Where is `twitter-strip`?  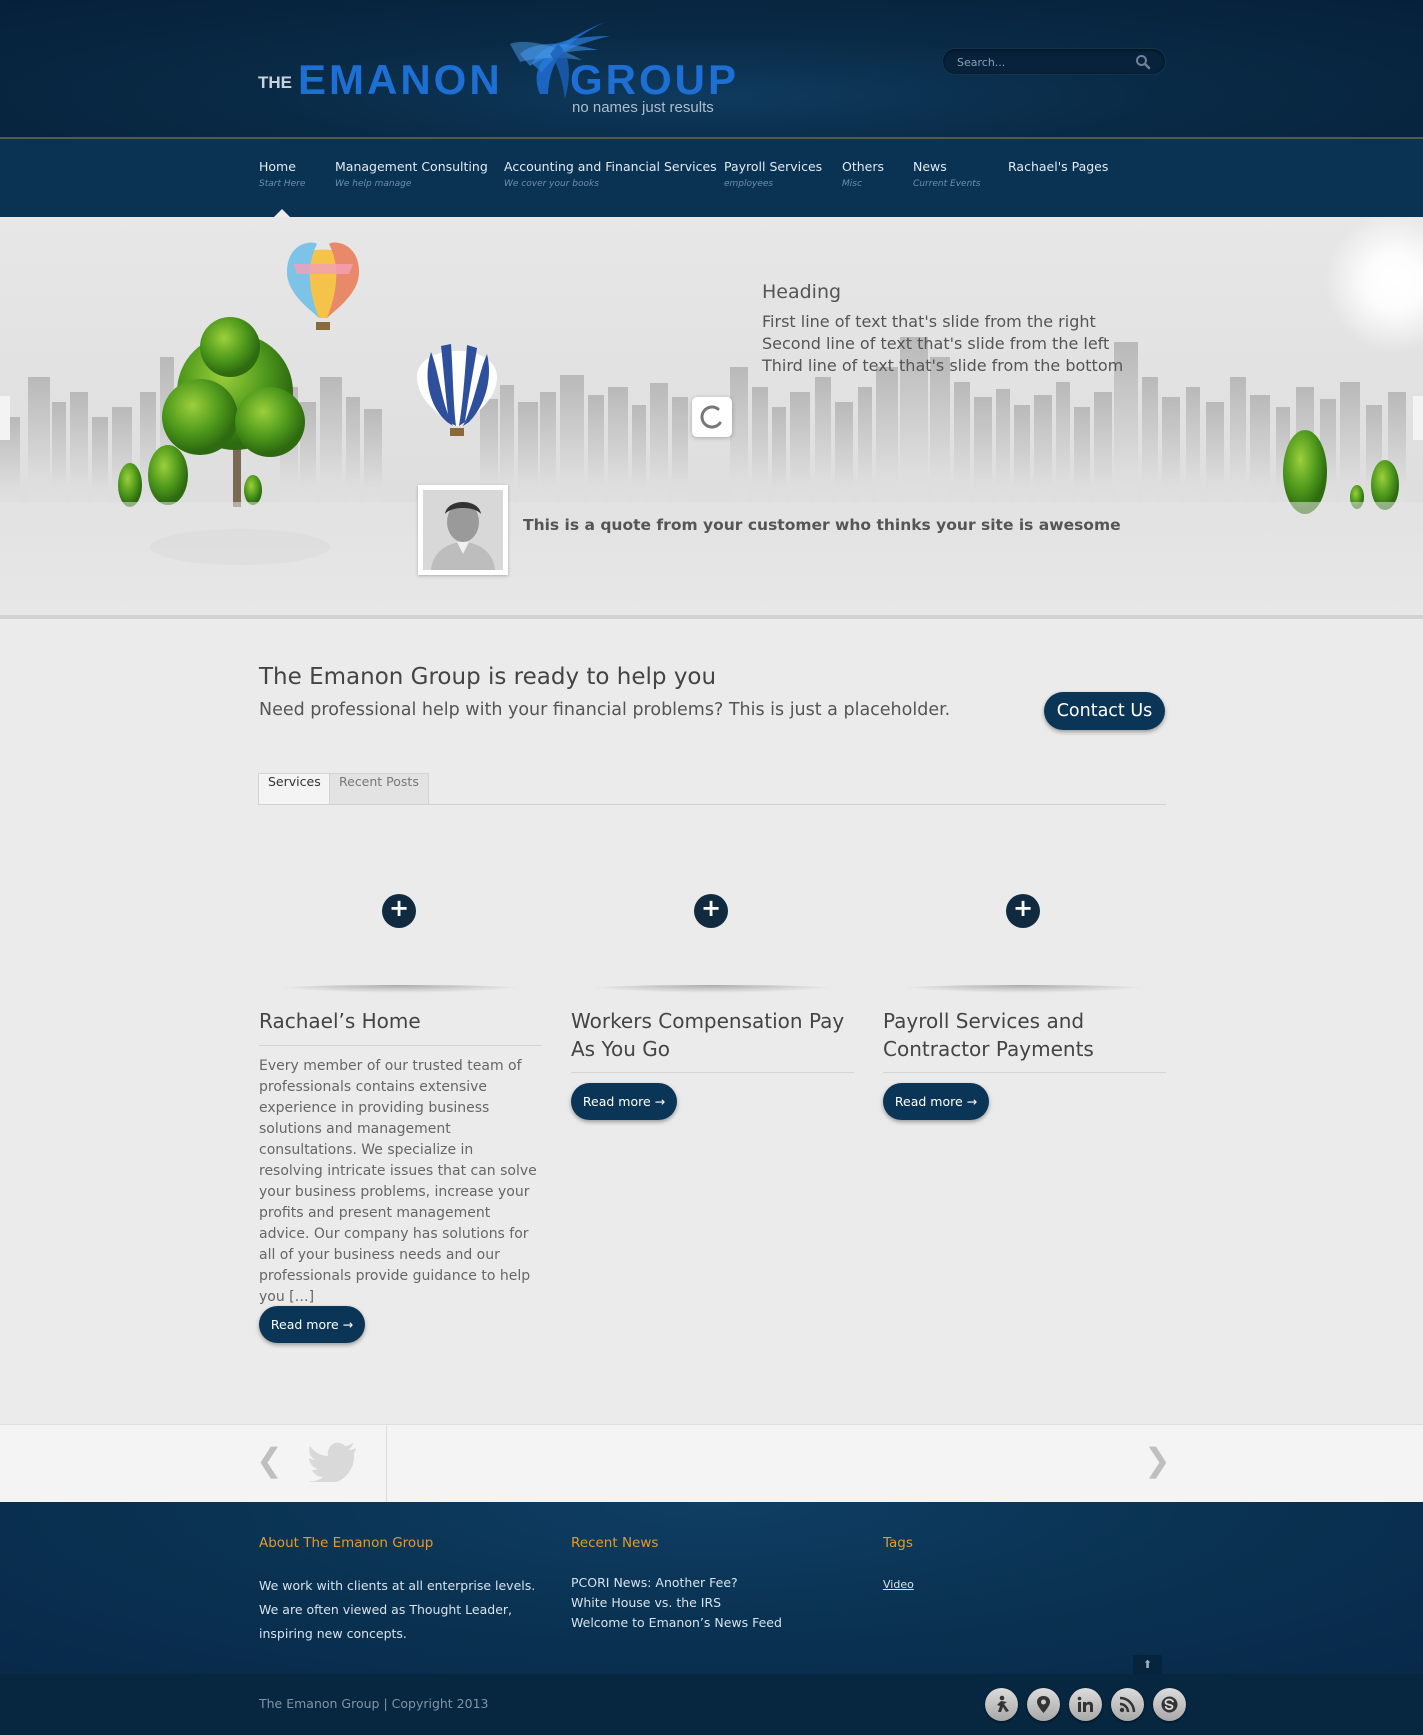
twitter-strip is located at coordinates (711, 1463).